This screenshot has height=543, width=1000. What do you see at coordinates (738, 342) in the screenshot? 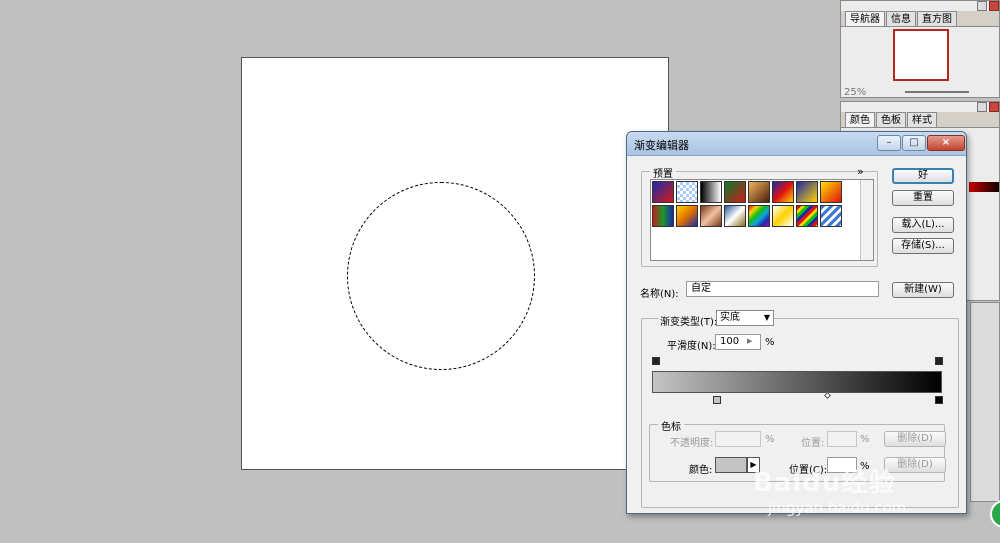
I see `smoothness-input: 100` at bounding box center [738, 342].